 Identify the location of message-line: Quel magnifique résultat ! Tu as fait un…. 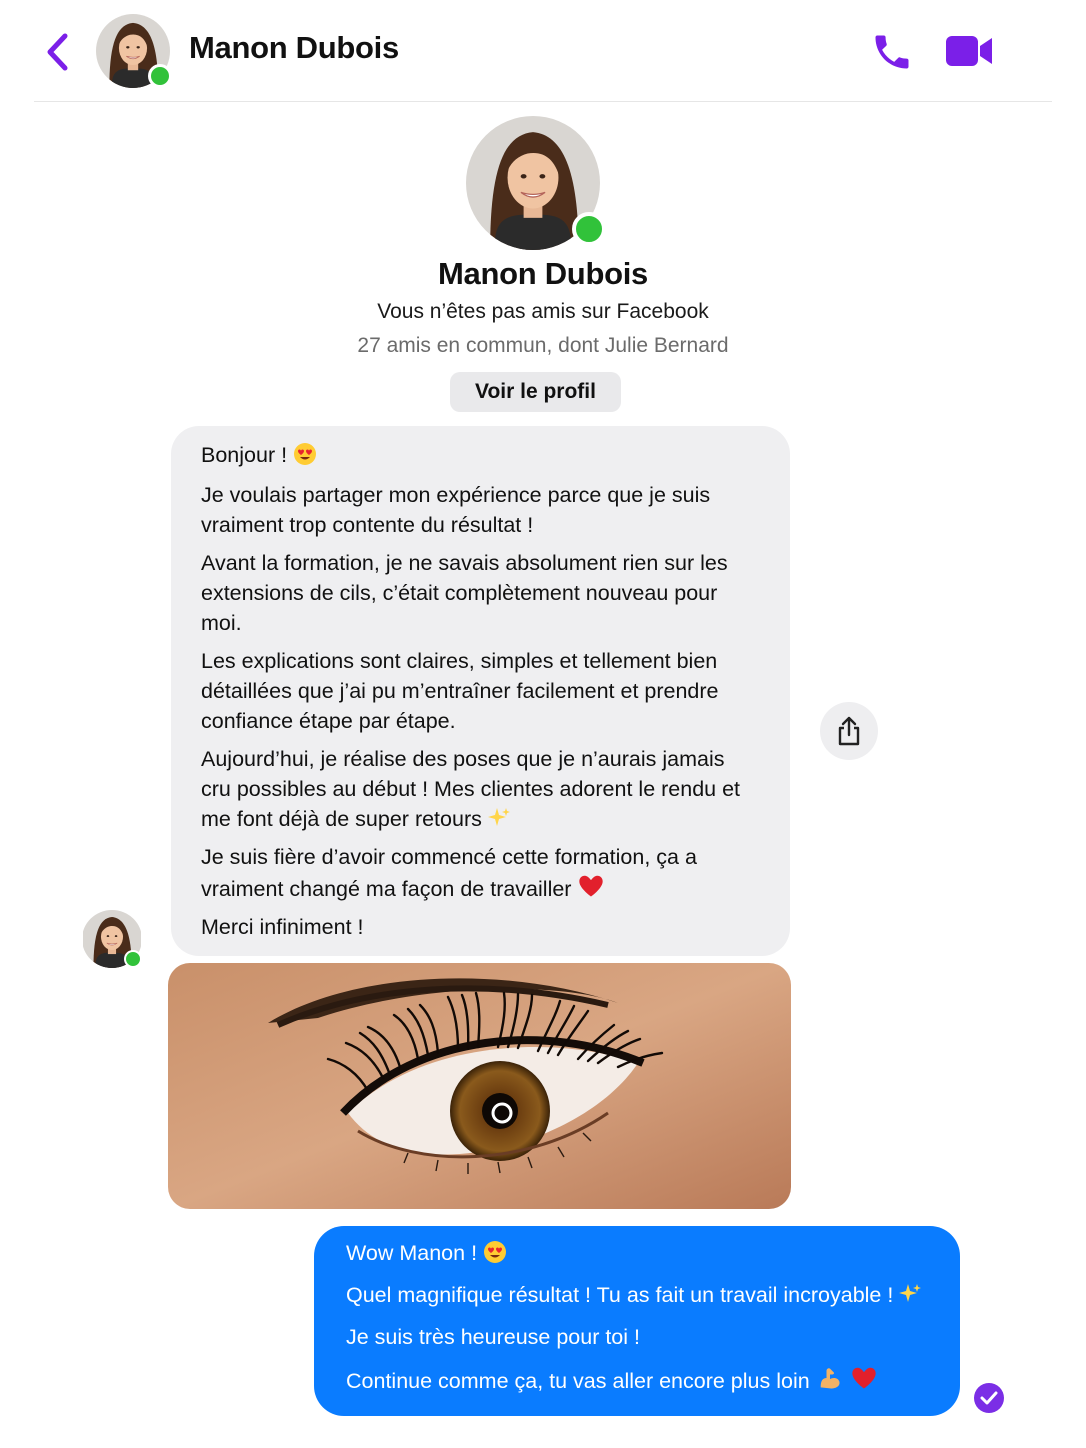
(620, 1295).